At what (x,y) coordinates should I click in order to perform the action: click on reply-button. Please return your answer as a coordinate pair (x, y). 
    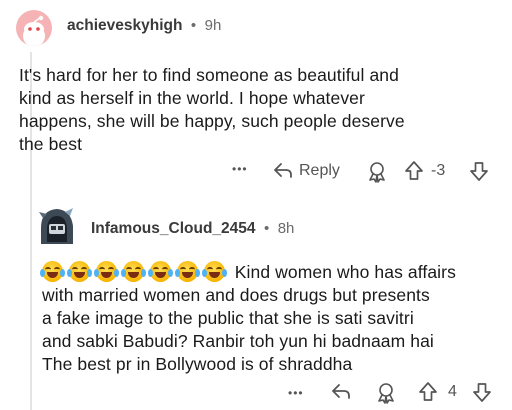
    Looking at the image, I should click on (341, 392).